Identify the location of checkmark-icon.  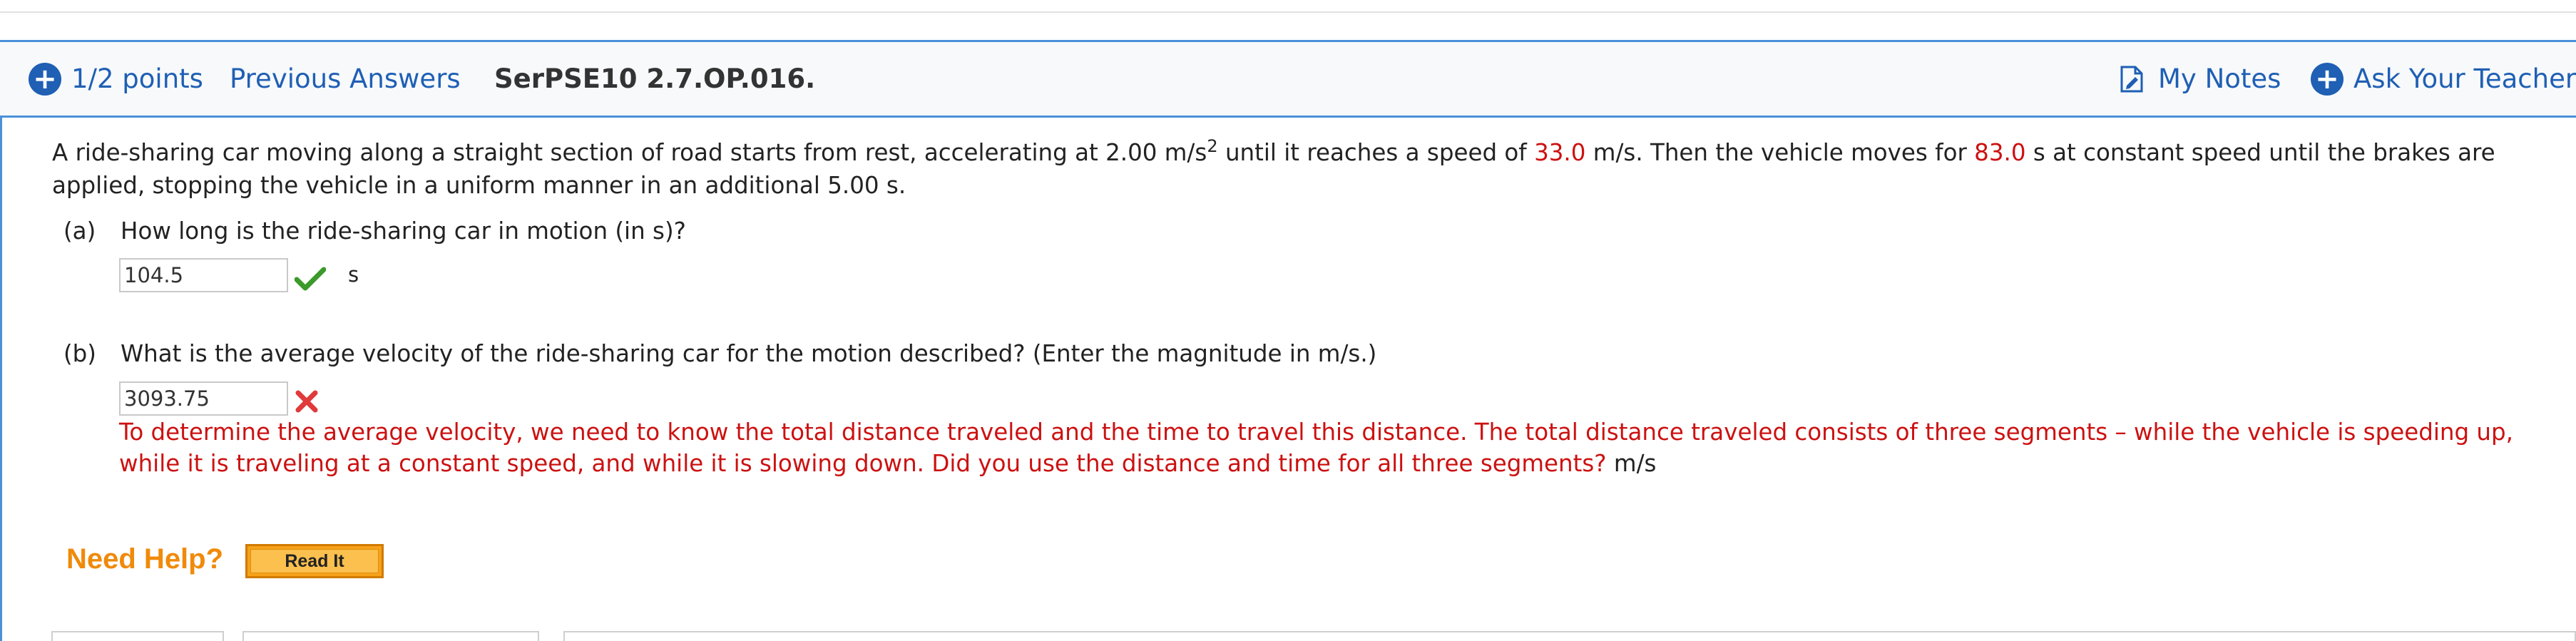
(310, 279).